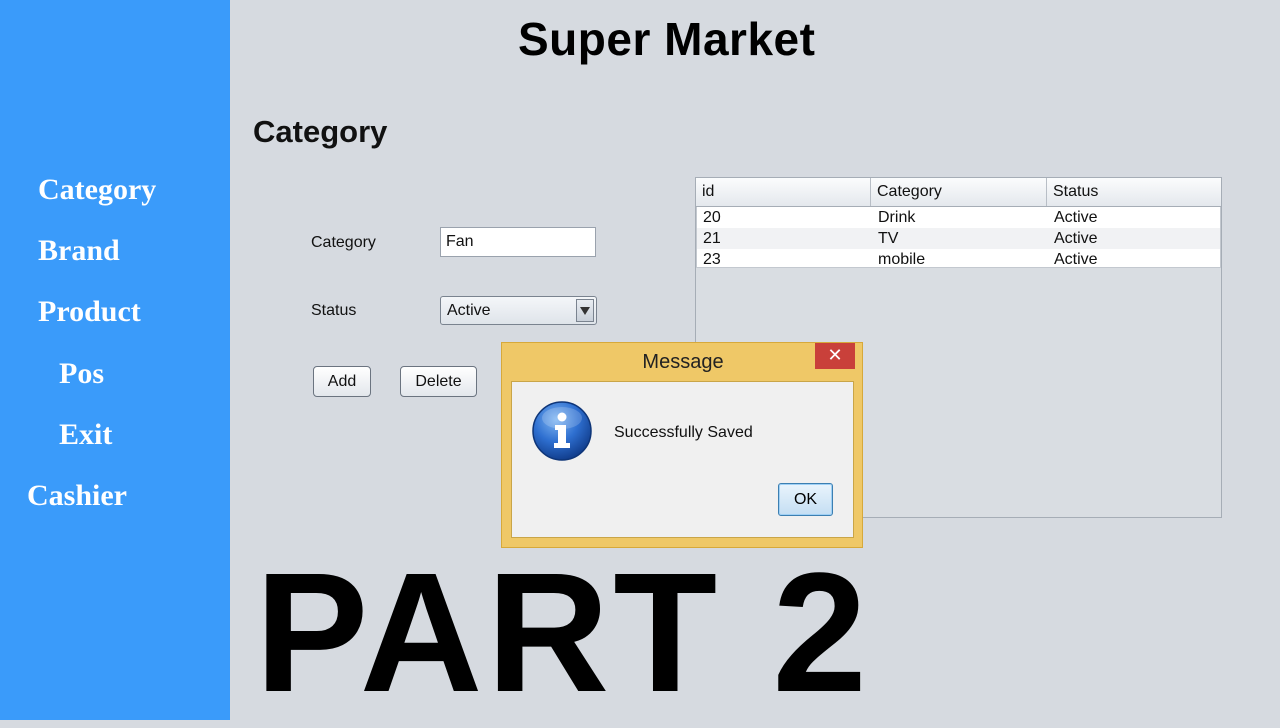 The width and height of the screenshot is (1280, 728). What do you see at coordinates (320, 131) in the screenshot?
I see `page-title: Category` at bounding box center [320, 131].